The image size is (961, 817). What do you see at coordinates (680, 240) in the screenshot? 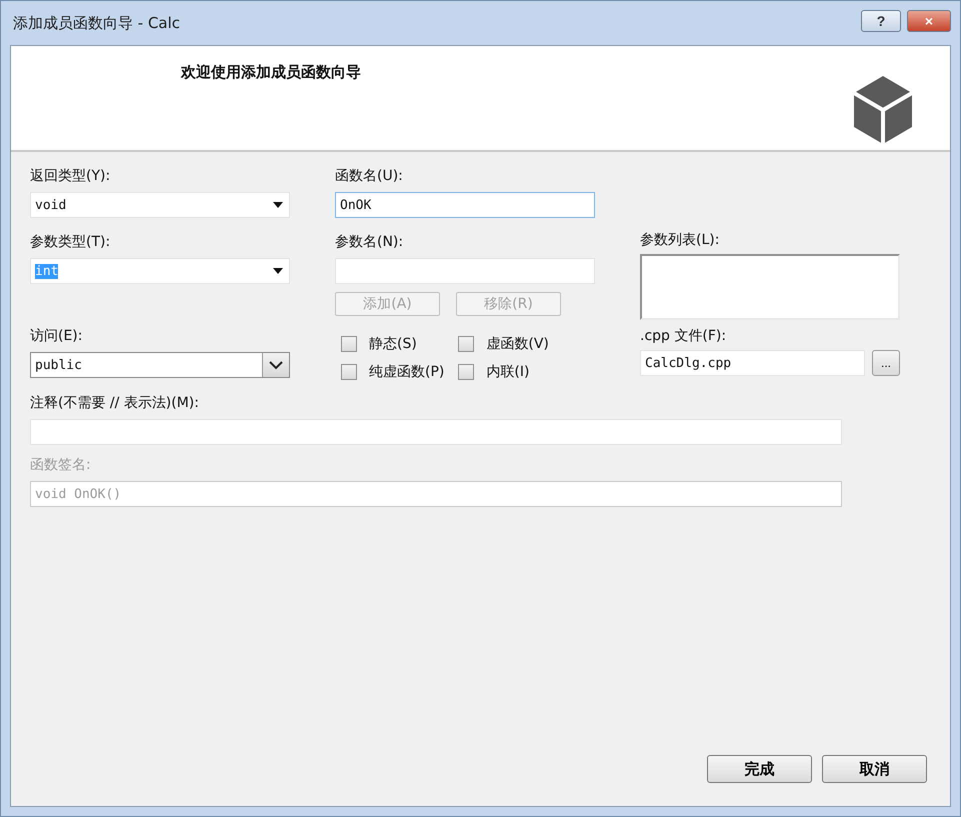
I see `field-label: 参数列表(L):` at bounding box center [680, 240].